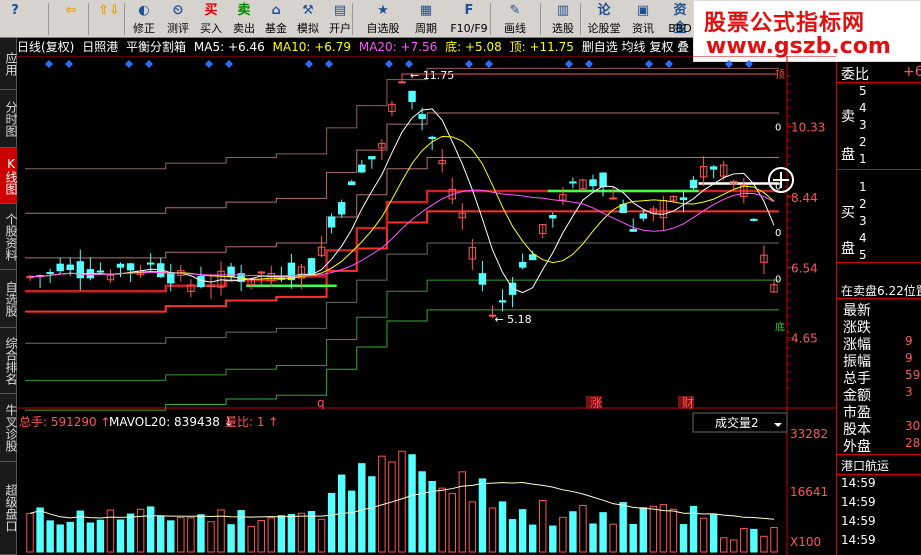  What do you see at coordinates (144, 19) in the screenshot?
I see `correct-button: ◐ 修正` at bounding box center [144, 19].